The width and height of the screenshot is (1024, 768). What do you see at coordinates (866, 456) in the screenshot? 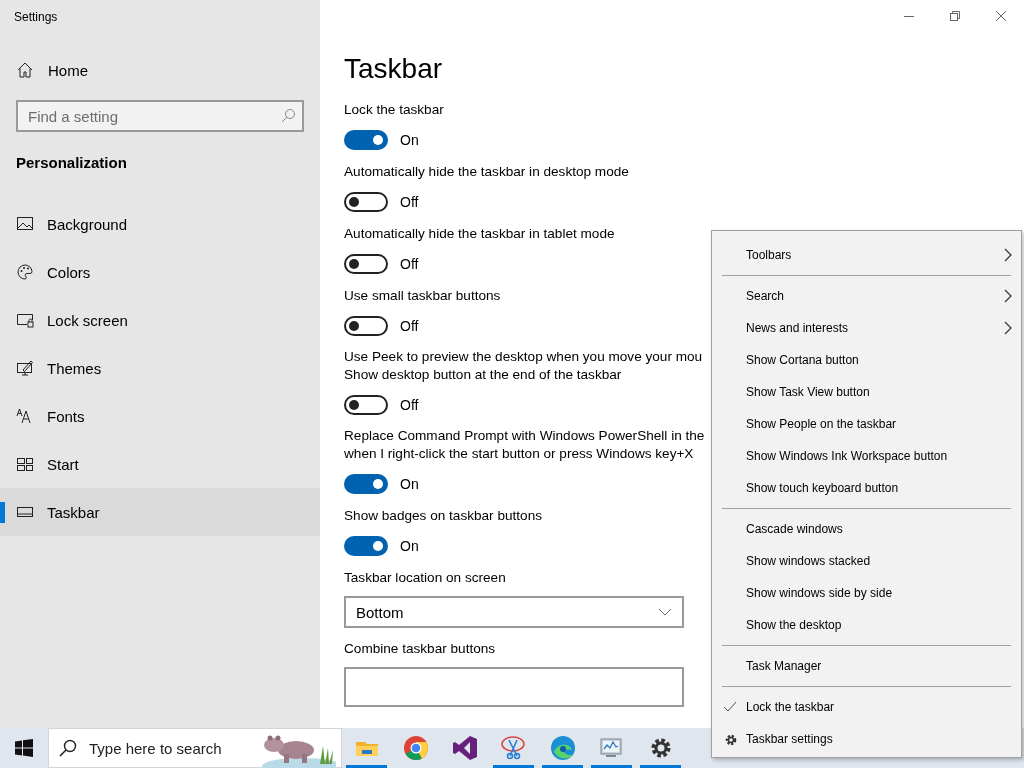
I see `menu-item: Show Windows Ink Workspace button` at bounding box center [866, 456].